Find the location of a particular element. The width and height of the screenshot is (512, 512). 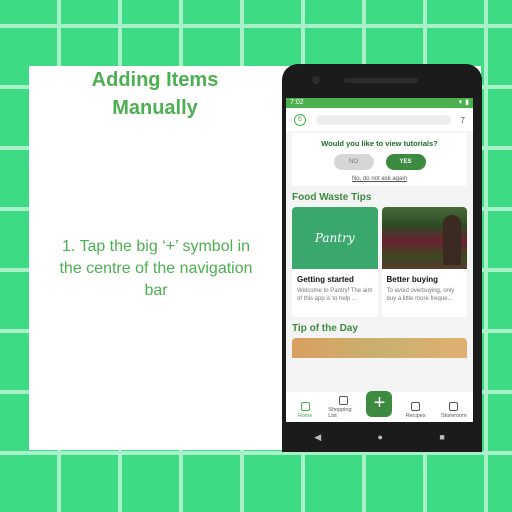

nav-recipes-label: Recipes is located at coordinates (415, 416).